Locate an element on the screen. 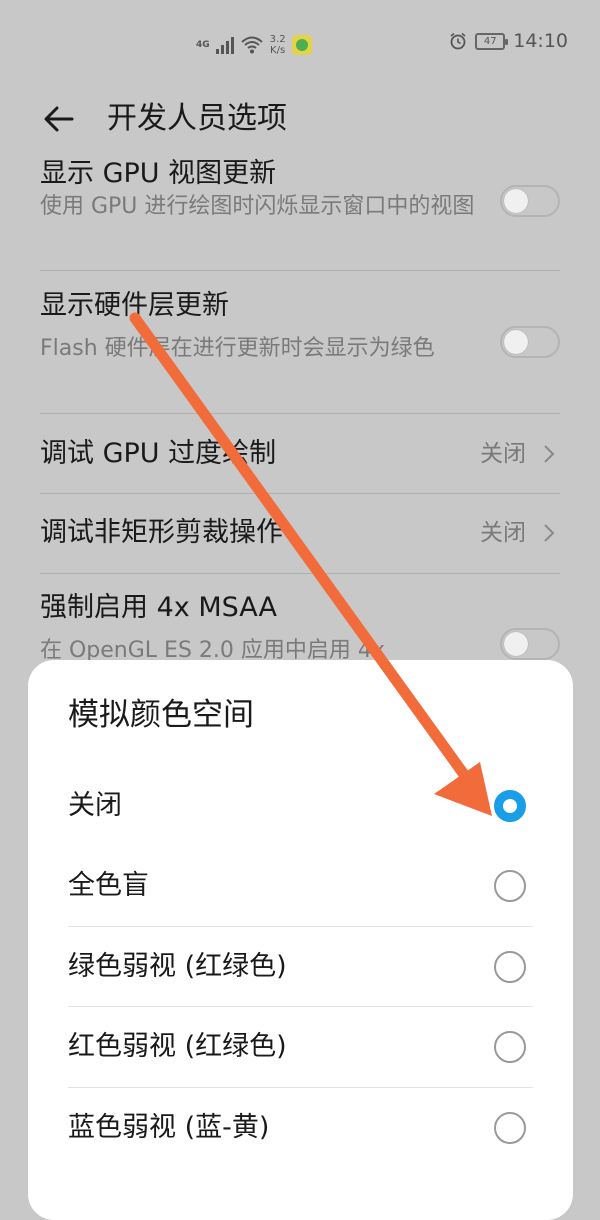  setting-title: 调试 GPU 过度绘制 is located at coordinates (158, 453).